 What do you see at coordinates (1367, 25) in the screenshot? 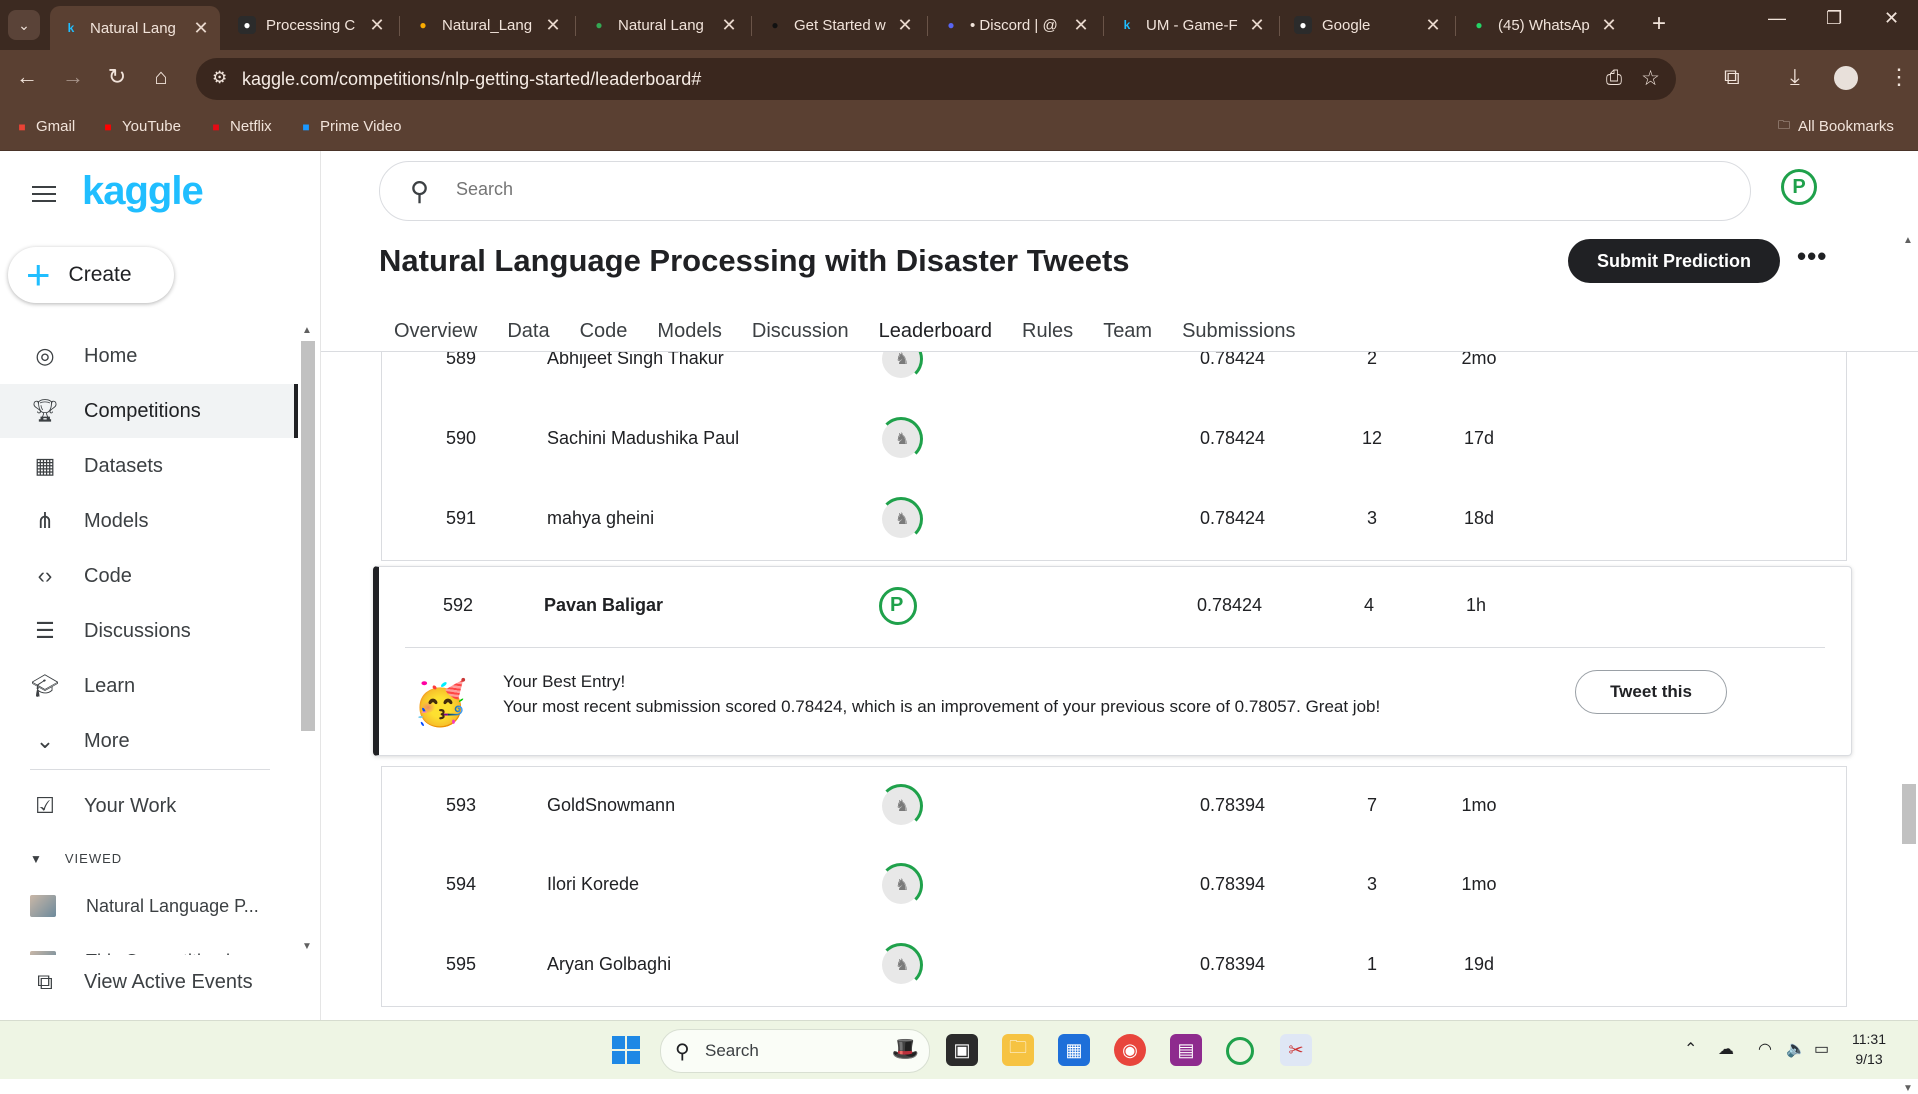
I see `browser-tab: ● Google ✕` at bounding box center [1367, 25].